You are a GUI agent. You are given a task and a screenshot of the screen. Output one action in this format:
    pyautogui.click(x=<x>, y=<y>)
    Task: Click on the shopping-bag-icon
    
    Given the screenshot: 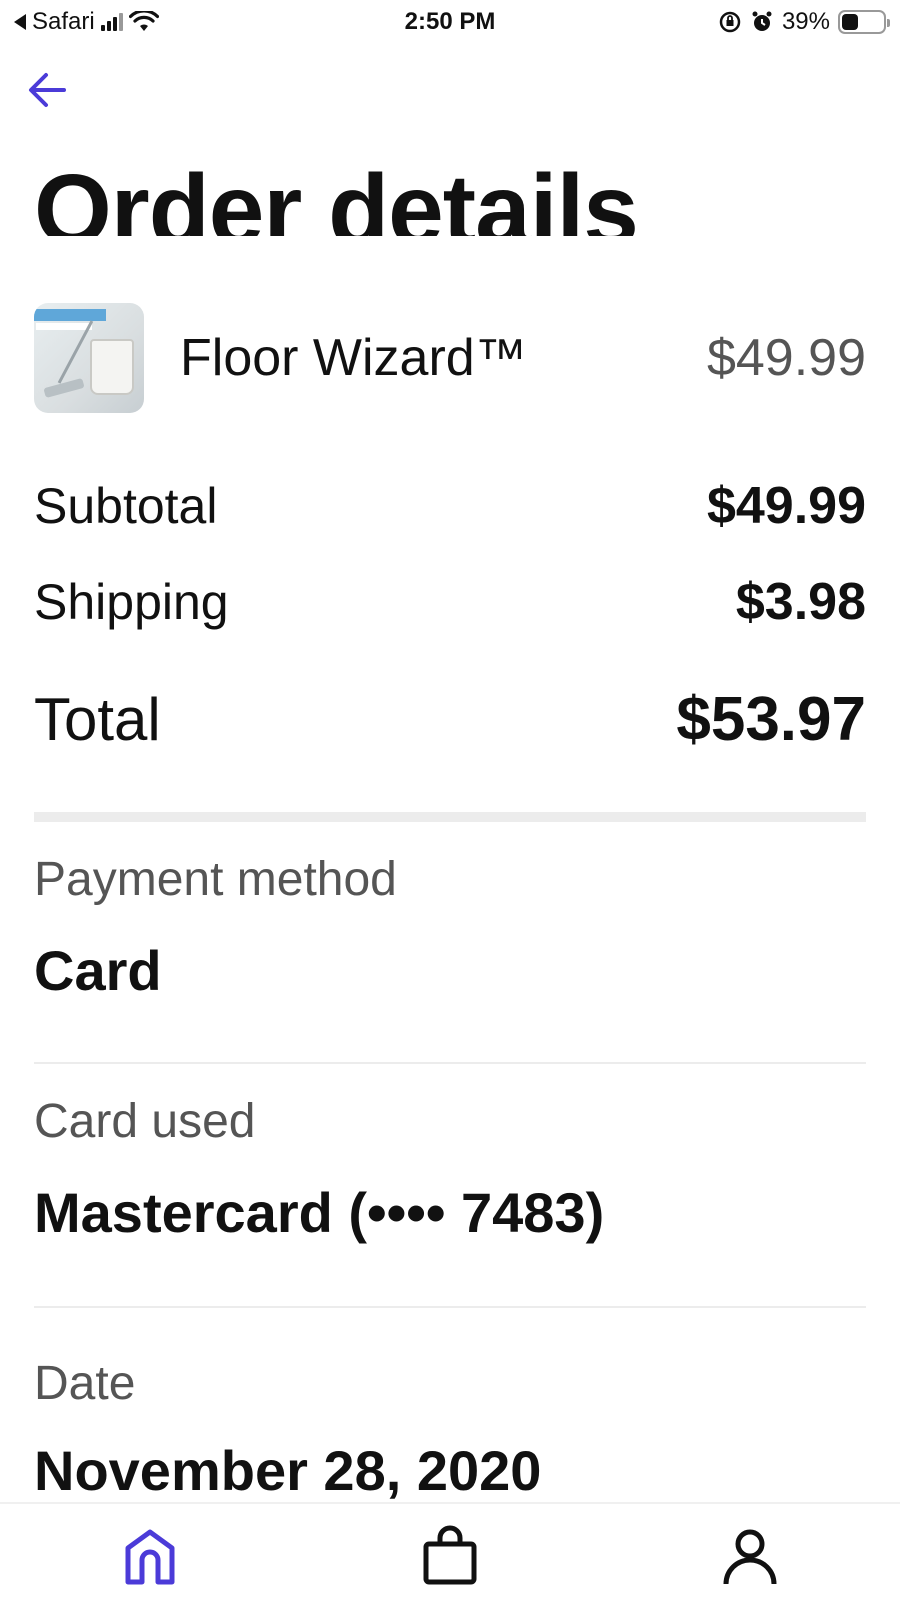 What is the action you would take?
    pyautogui.click(x=450, y=1556)
    